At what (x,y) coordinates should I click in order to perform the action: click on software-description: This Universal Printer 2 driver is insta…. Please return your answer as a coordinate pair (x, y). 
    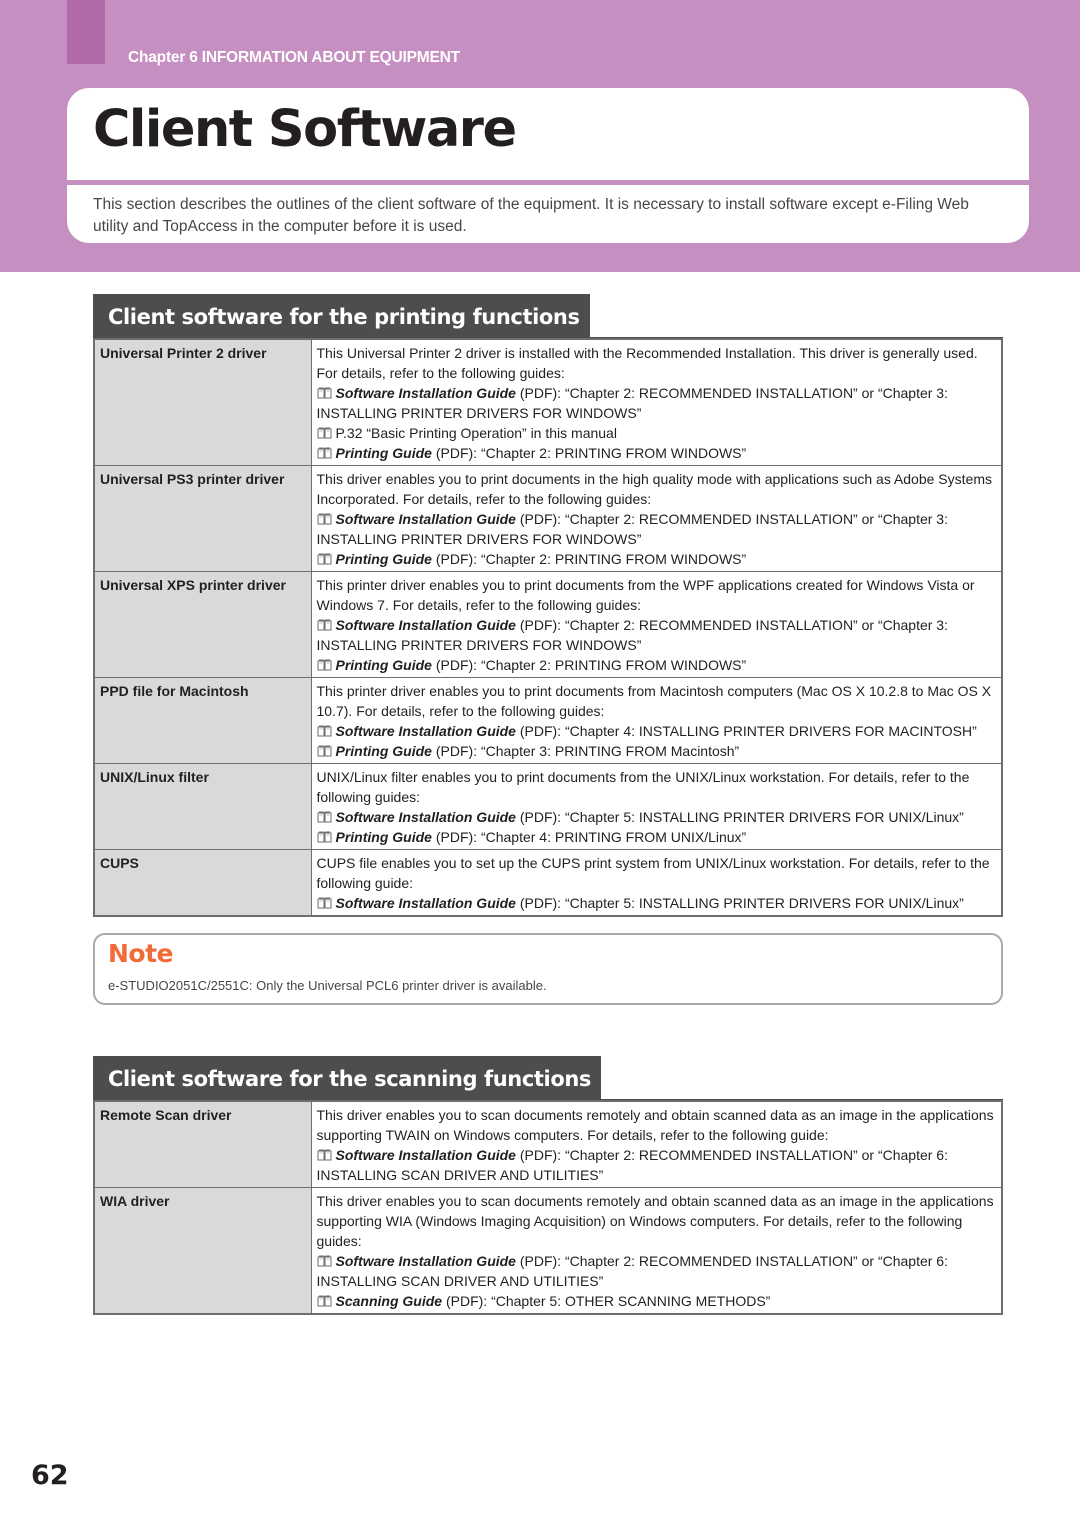
    Looking at the image, I should click on (656, 402).